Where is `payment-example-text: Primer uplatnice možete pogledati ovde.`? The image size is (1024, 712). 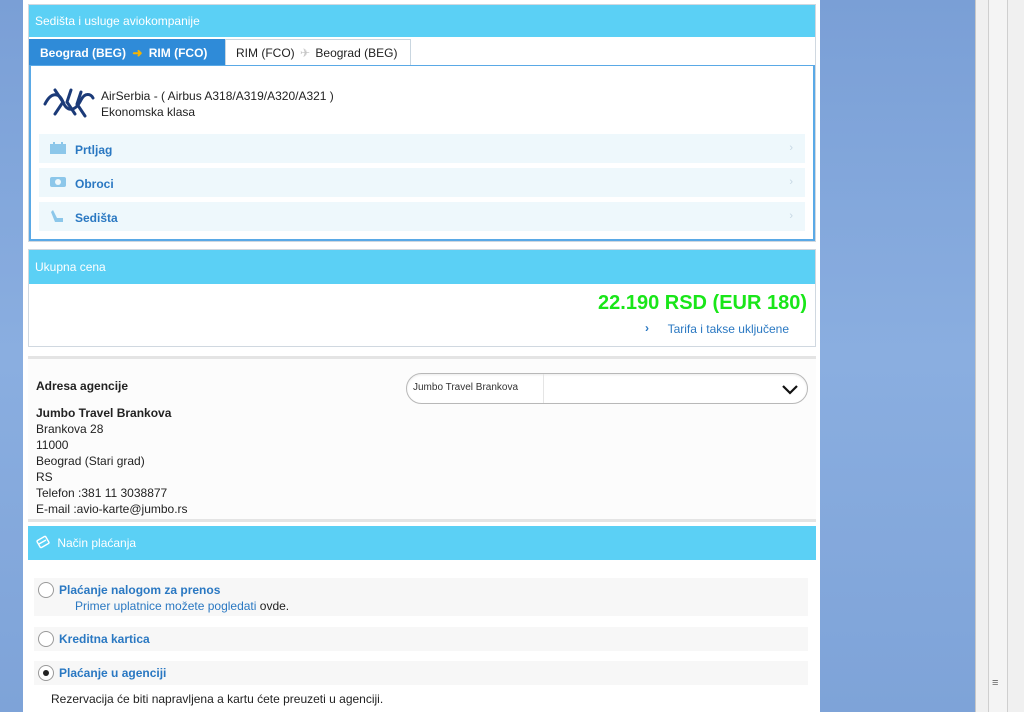 payment-example-text: Primer uplatnice možete pogledati ovde. is located at coordinates (182, 606).